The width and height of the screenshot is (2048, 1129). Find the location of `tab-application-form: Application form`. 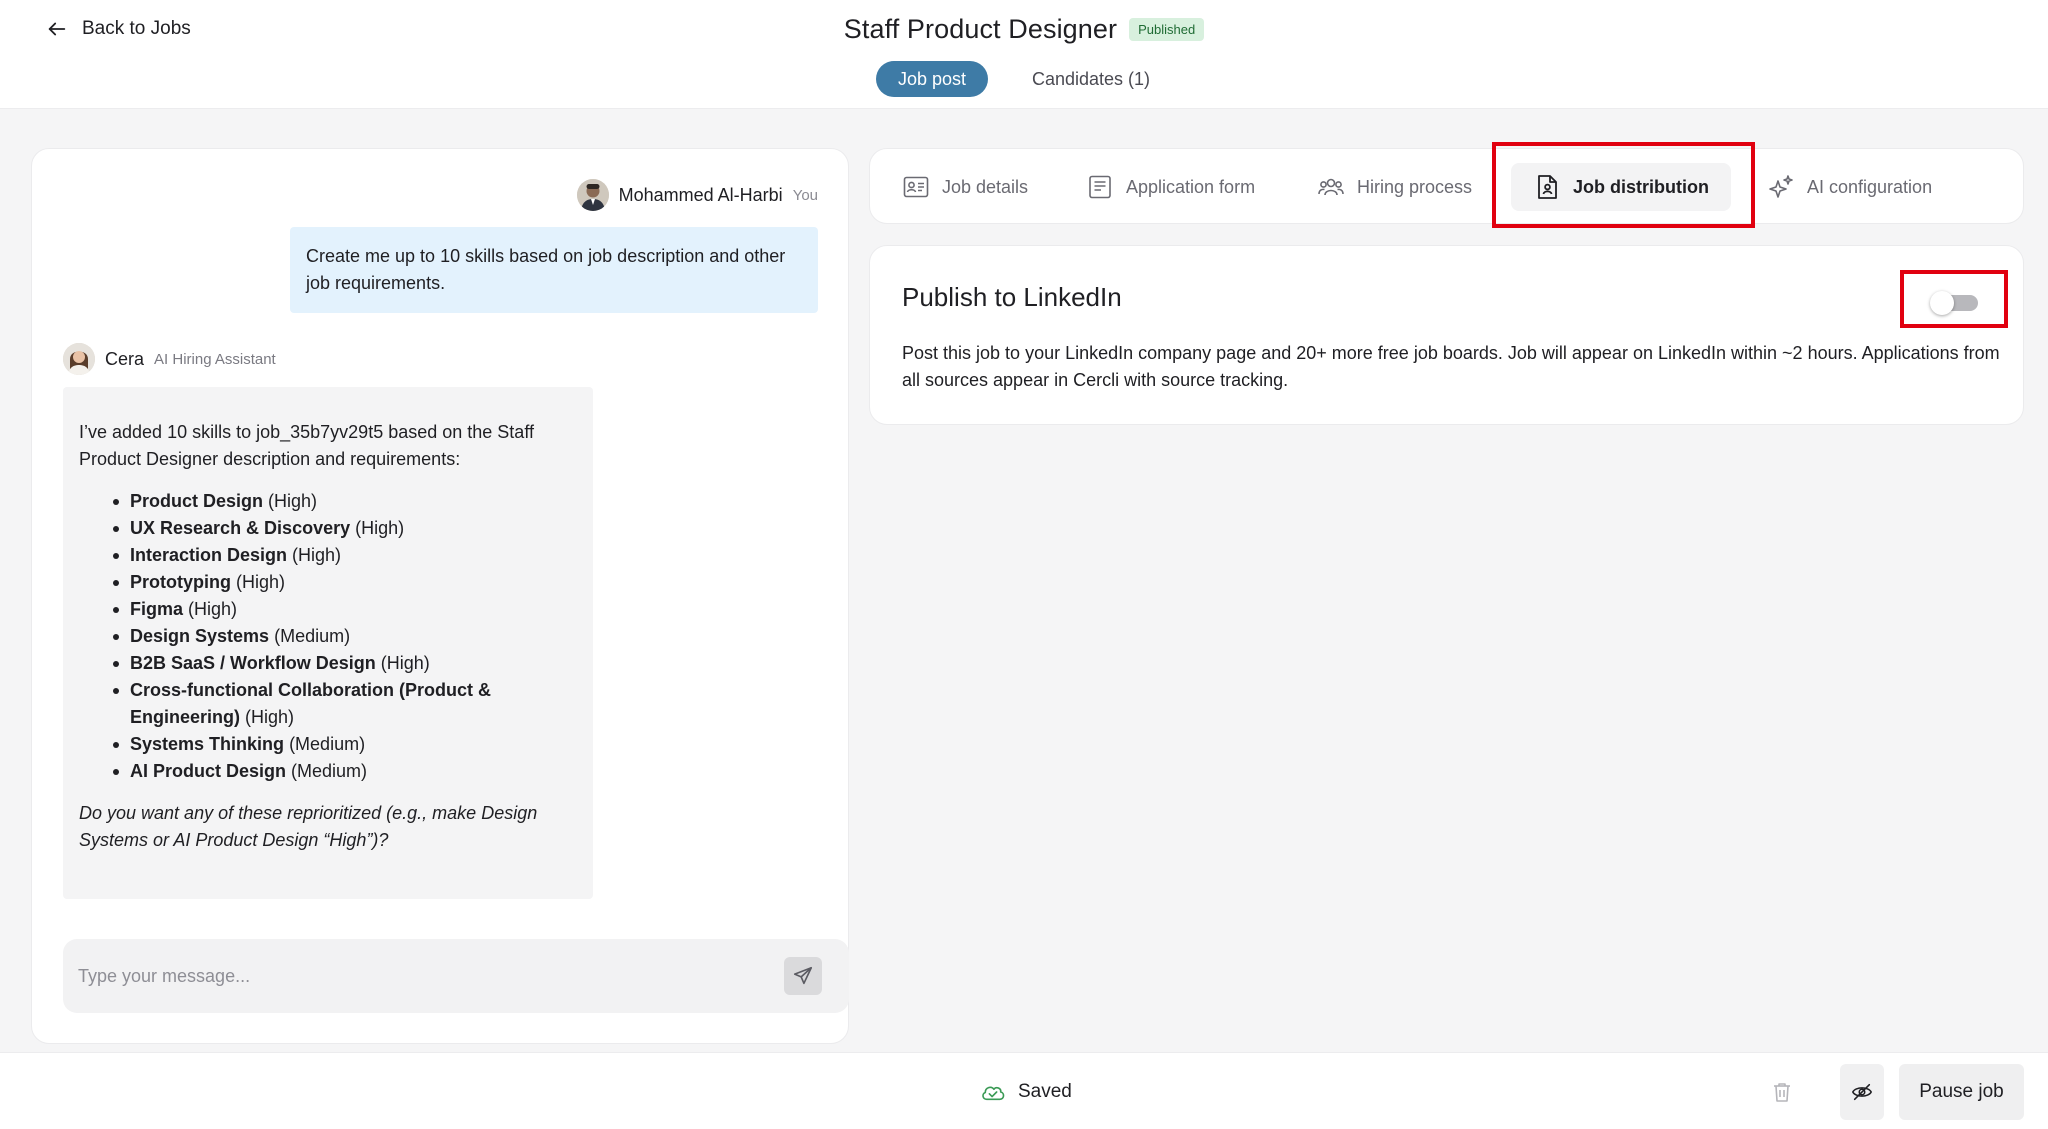

tab-application-form: Application form is located at coordinates (1170, 187).